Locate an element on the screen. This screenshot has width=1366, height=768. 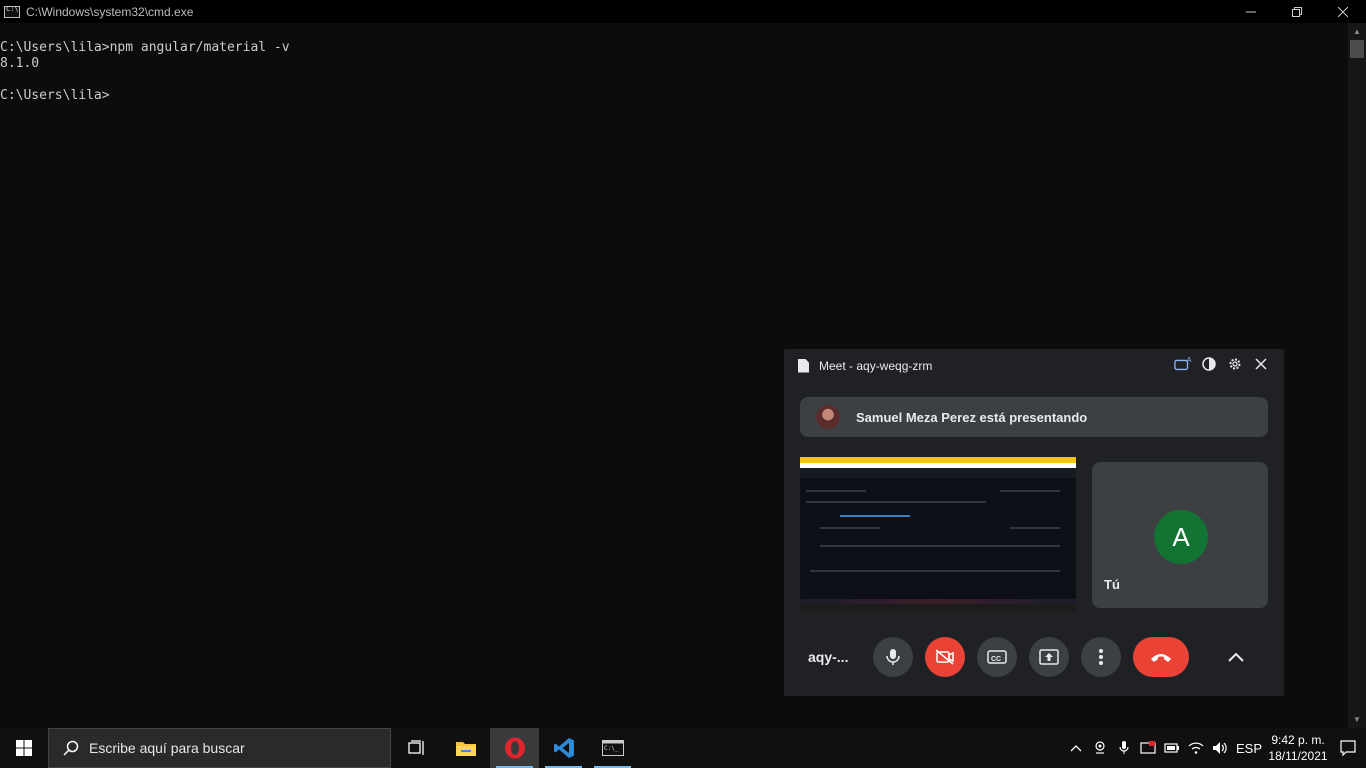
taskbar-vscode is located at coordinates (563, 748).